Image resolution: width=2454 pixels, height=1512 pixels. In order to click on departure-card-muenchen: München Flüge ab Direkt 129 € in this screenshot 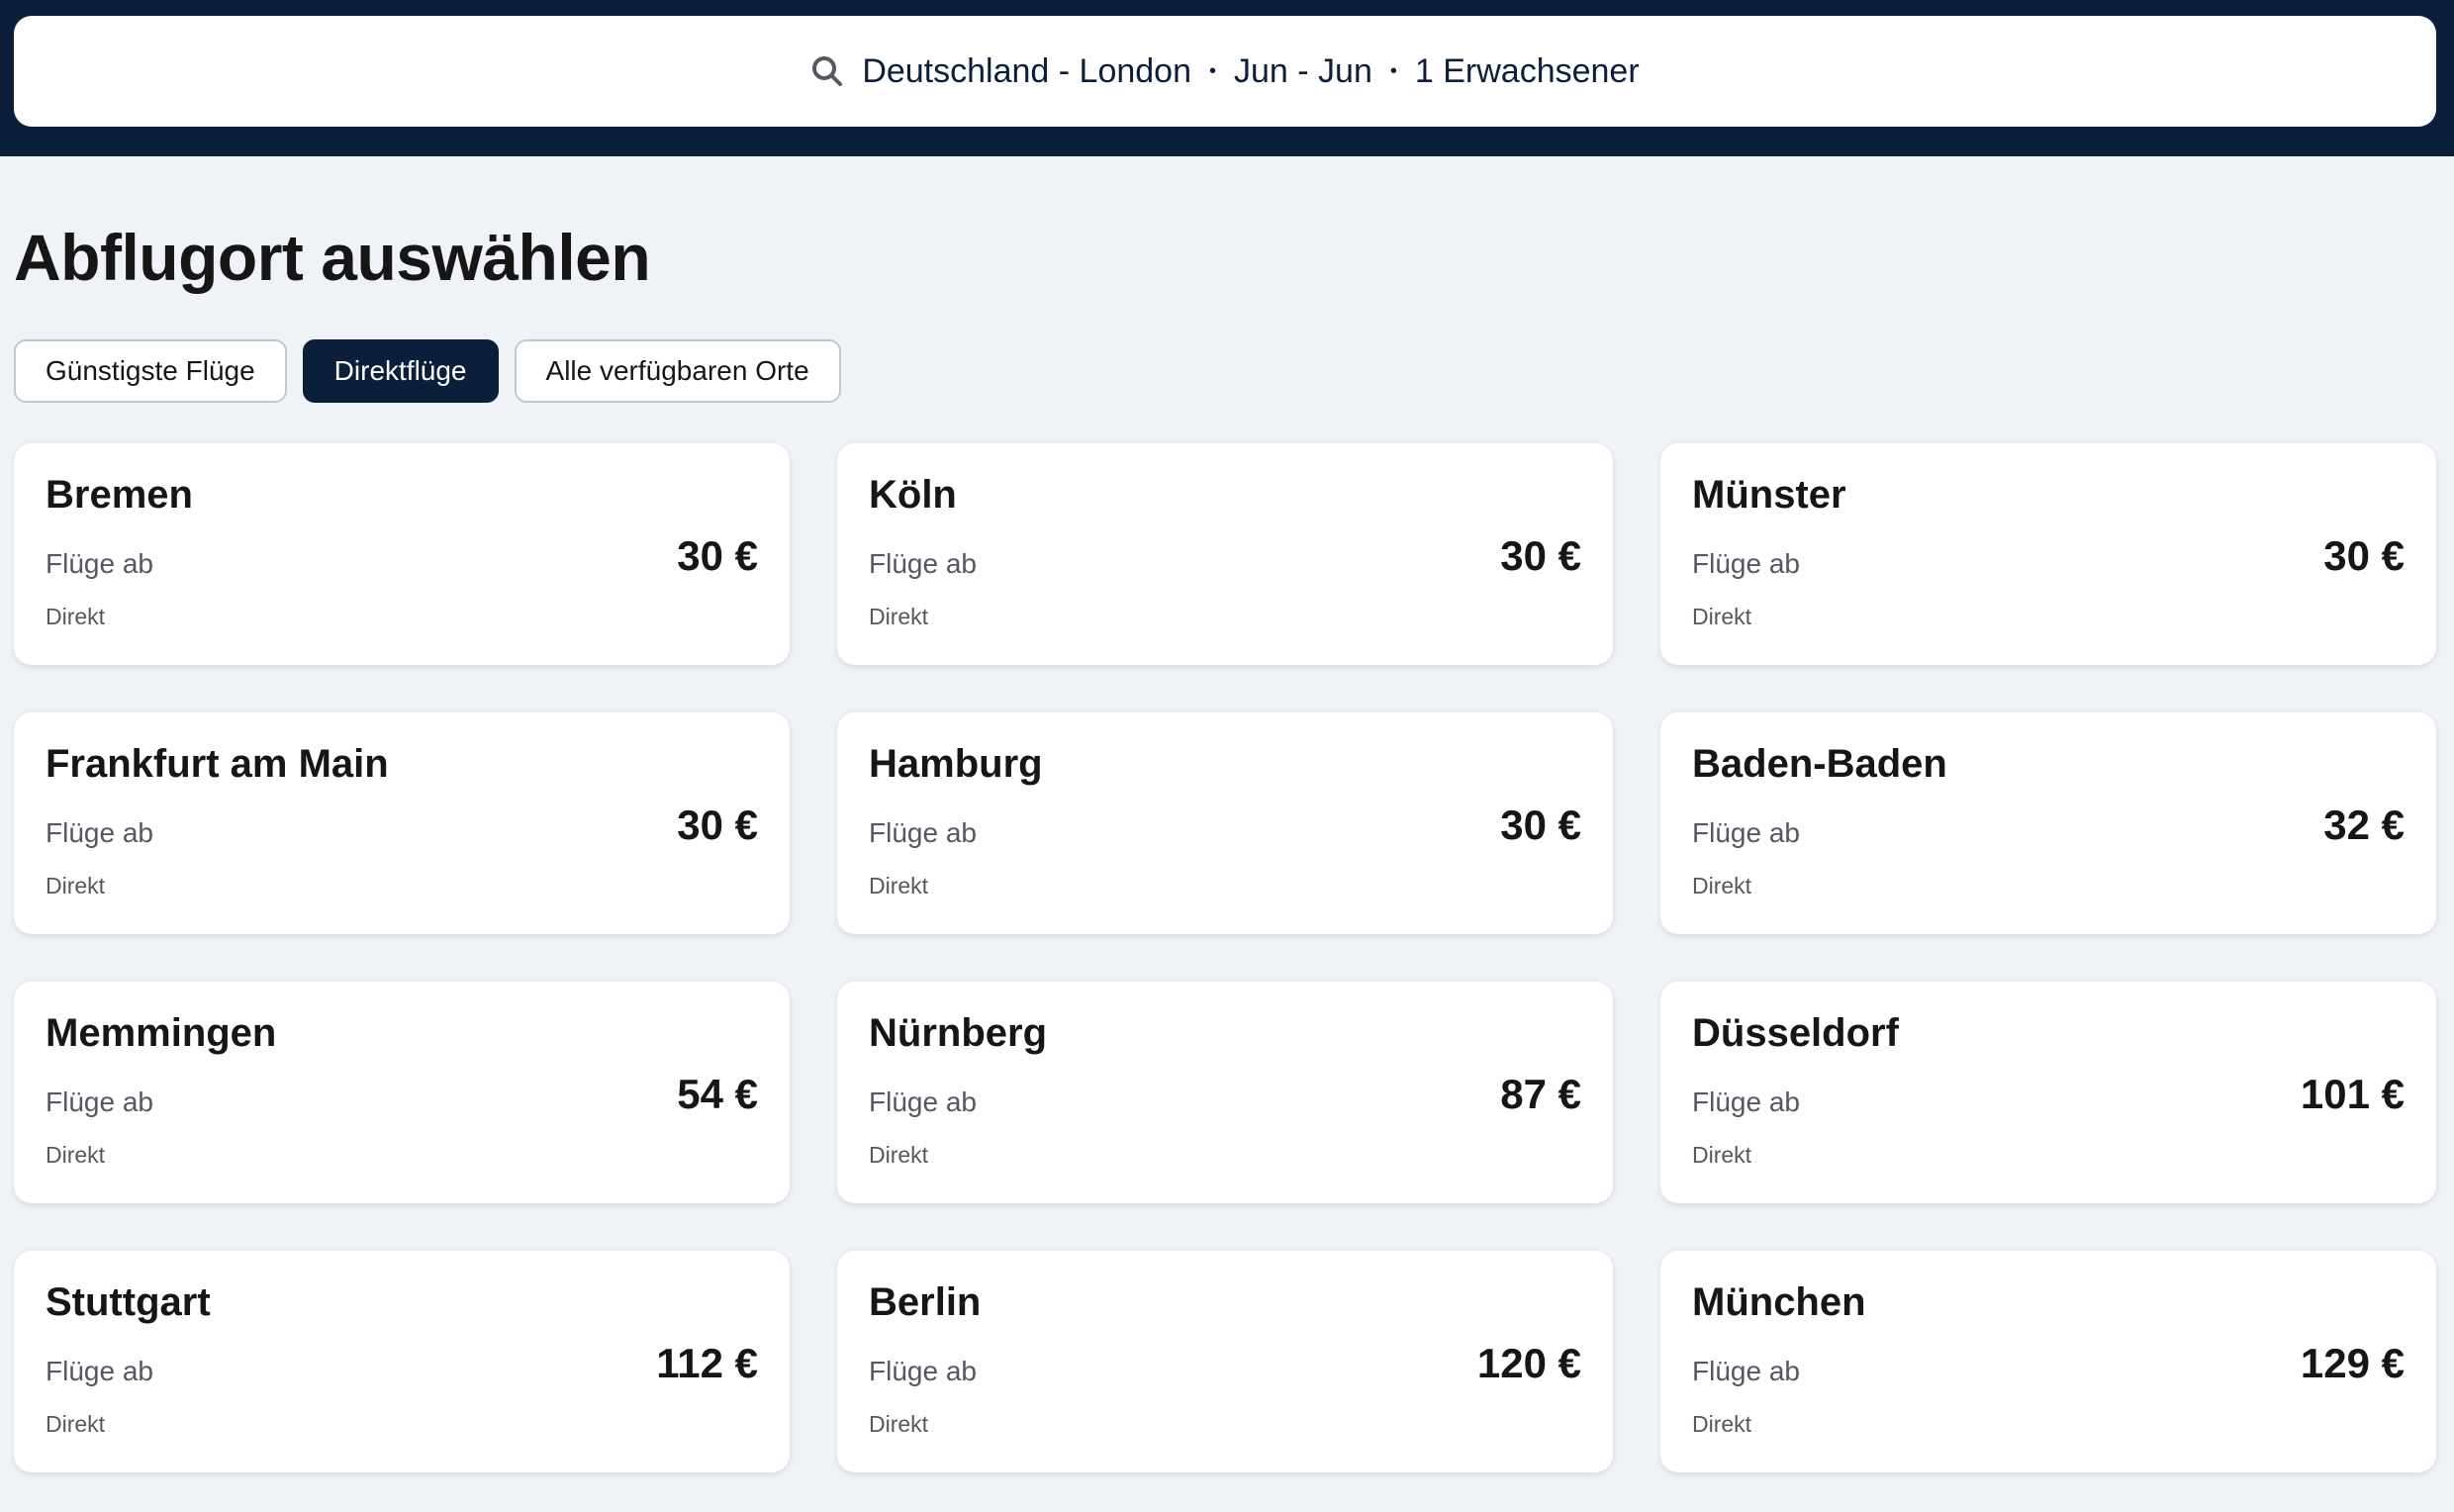, I will do `click(2048, 1362)`.